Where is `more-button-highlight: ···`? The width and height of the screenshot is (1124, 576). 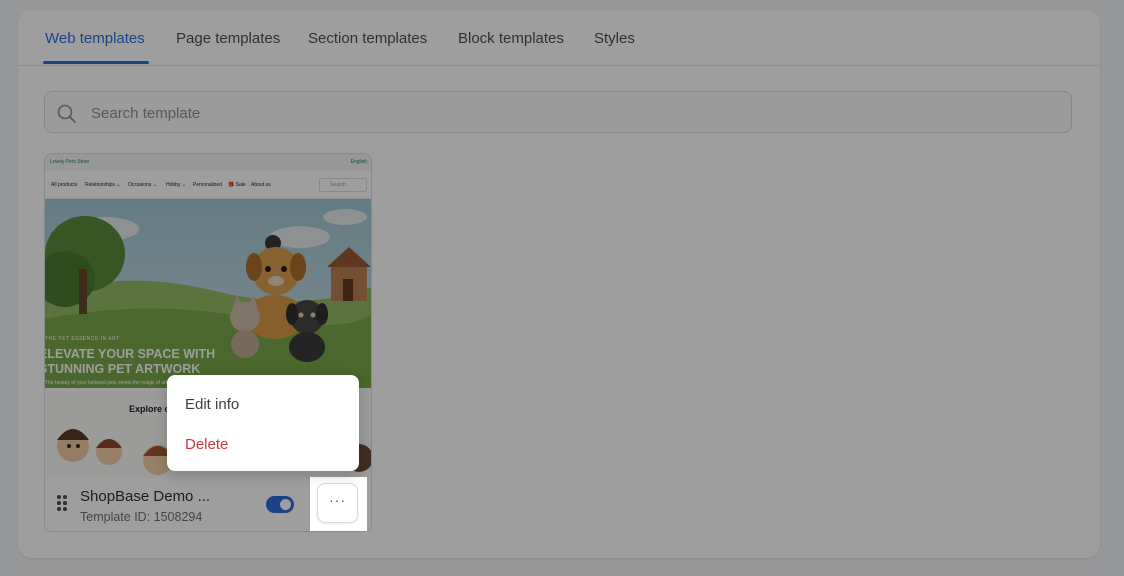
more-button-highlight: ··· is located at coordinates (338, 504).